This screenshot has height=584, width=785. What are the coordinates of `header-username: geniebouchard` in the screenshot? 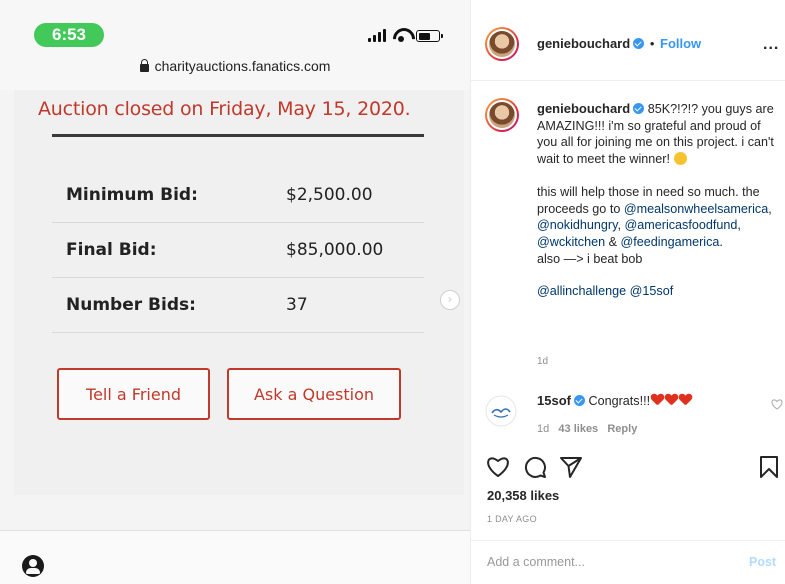 It's located at (583, 43).